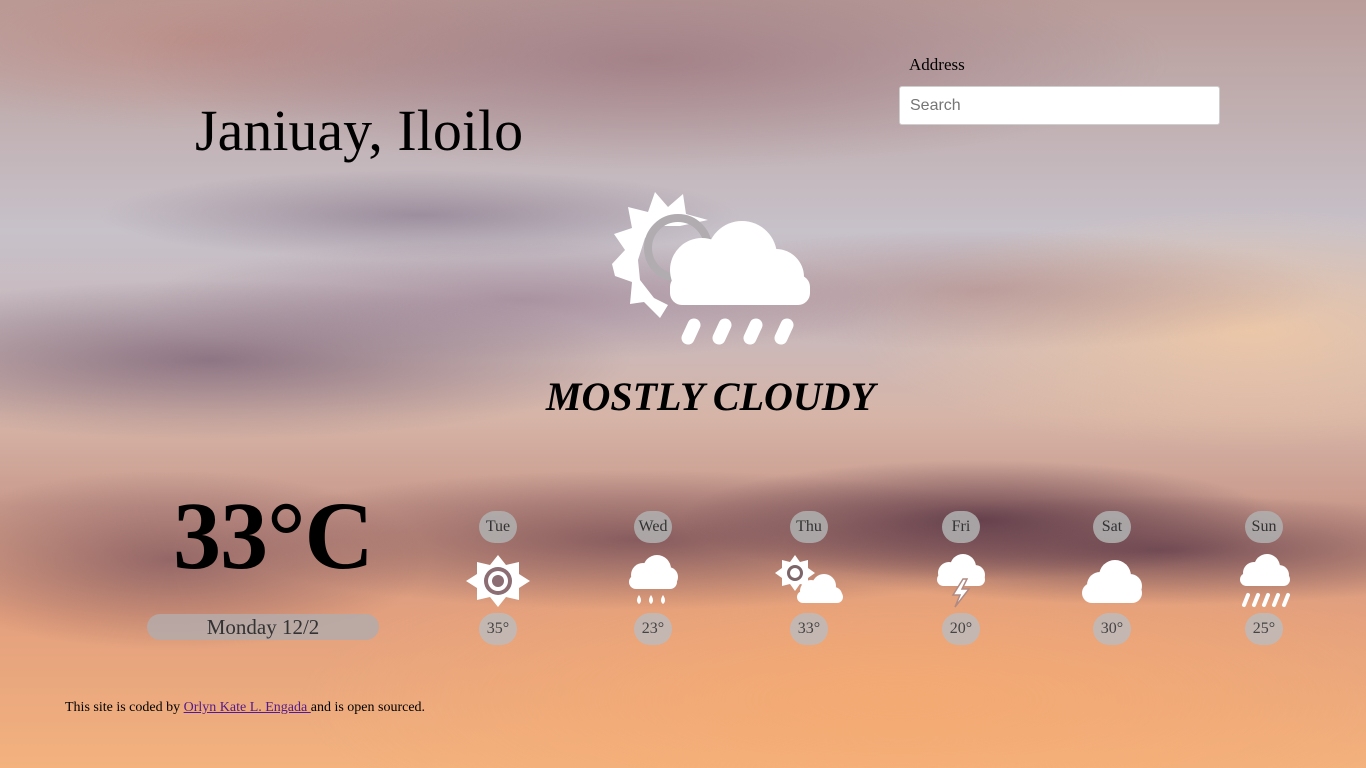 Image resolution: width=1366 pixels, height=768 pixels. What do you see at coordinates (1112, 581) in the screenshot?
I see `cloud-icon` at bounding box center [1112, 581].